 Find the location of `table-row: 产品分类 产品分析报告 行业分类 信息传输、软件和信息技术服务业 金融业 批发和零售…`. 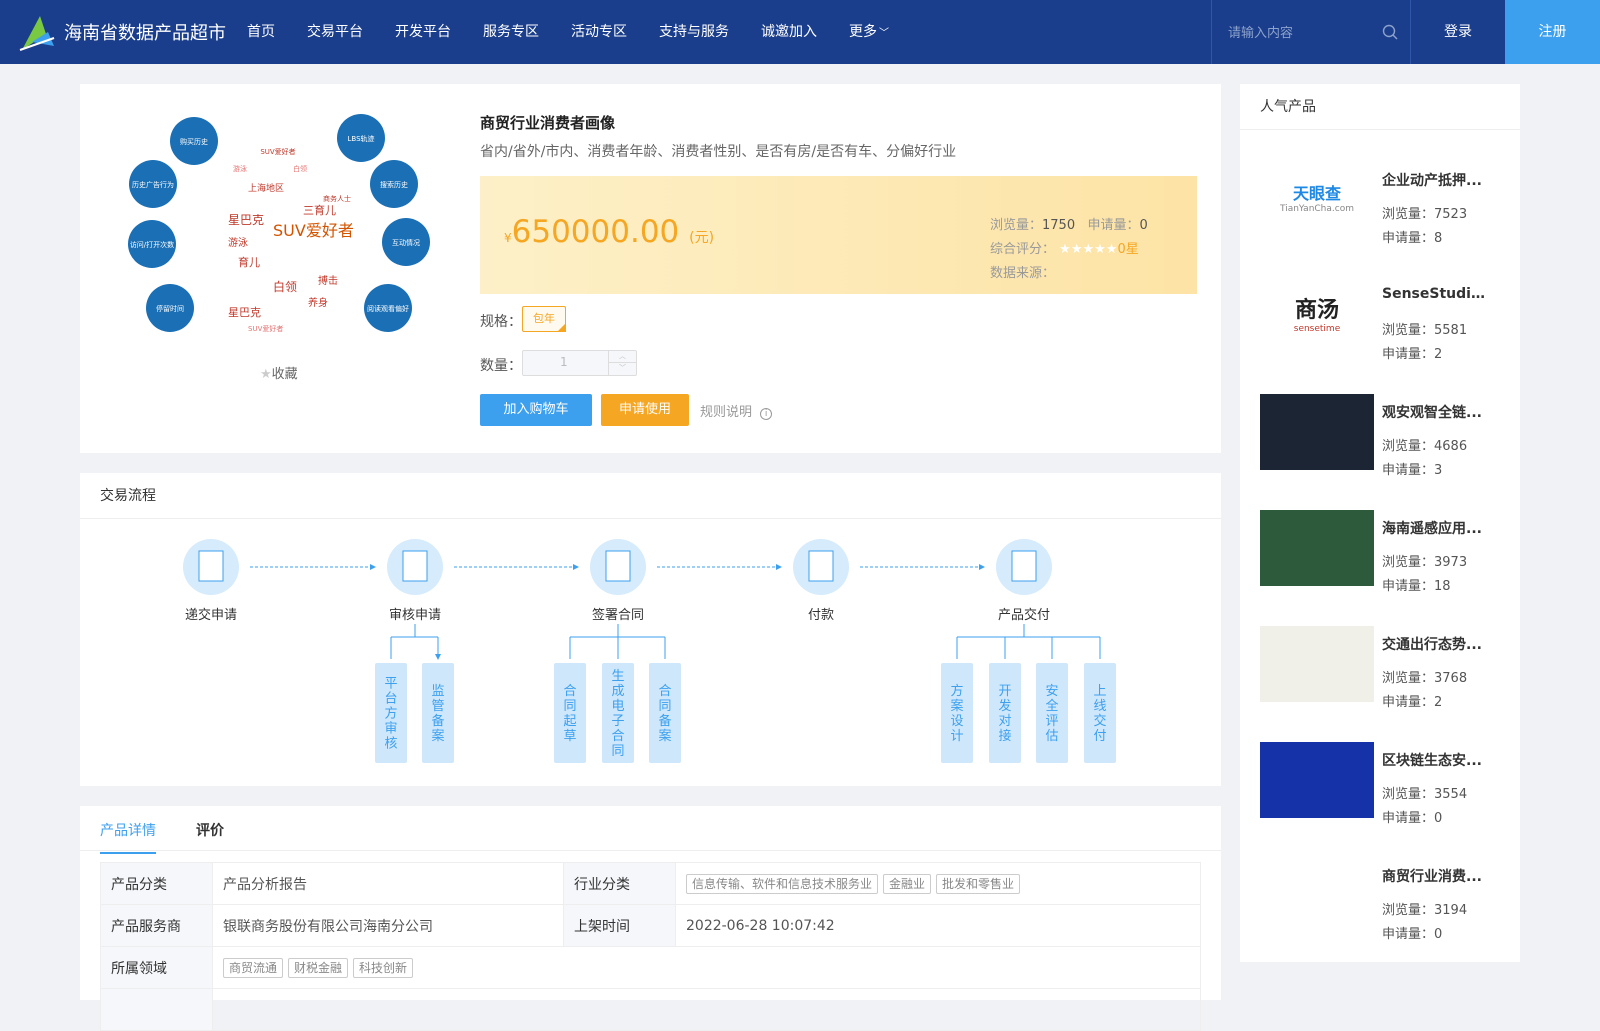

table-row: 产品分类 产品分析报告 行业分类 信息传输、软件和信息技术服务业 金融业 批发和零售… is located at coordinates (650, 883).